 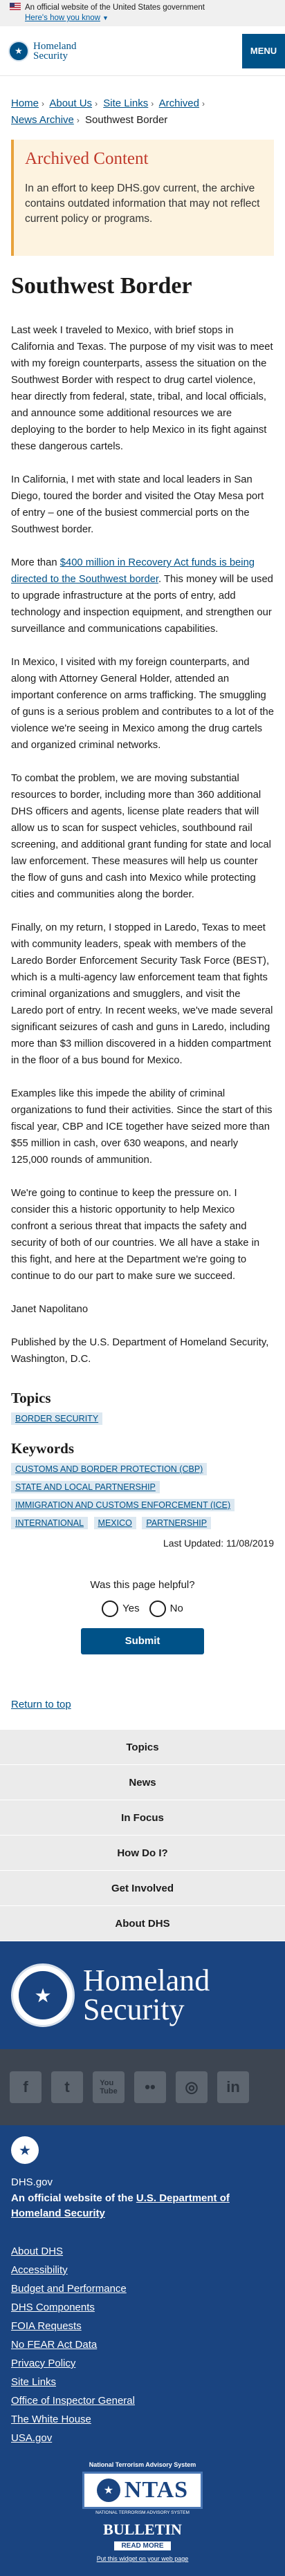 I want to click on brand-line2: Security, so click(x=134, y=2009).